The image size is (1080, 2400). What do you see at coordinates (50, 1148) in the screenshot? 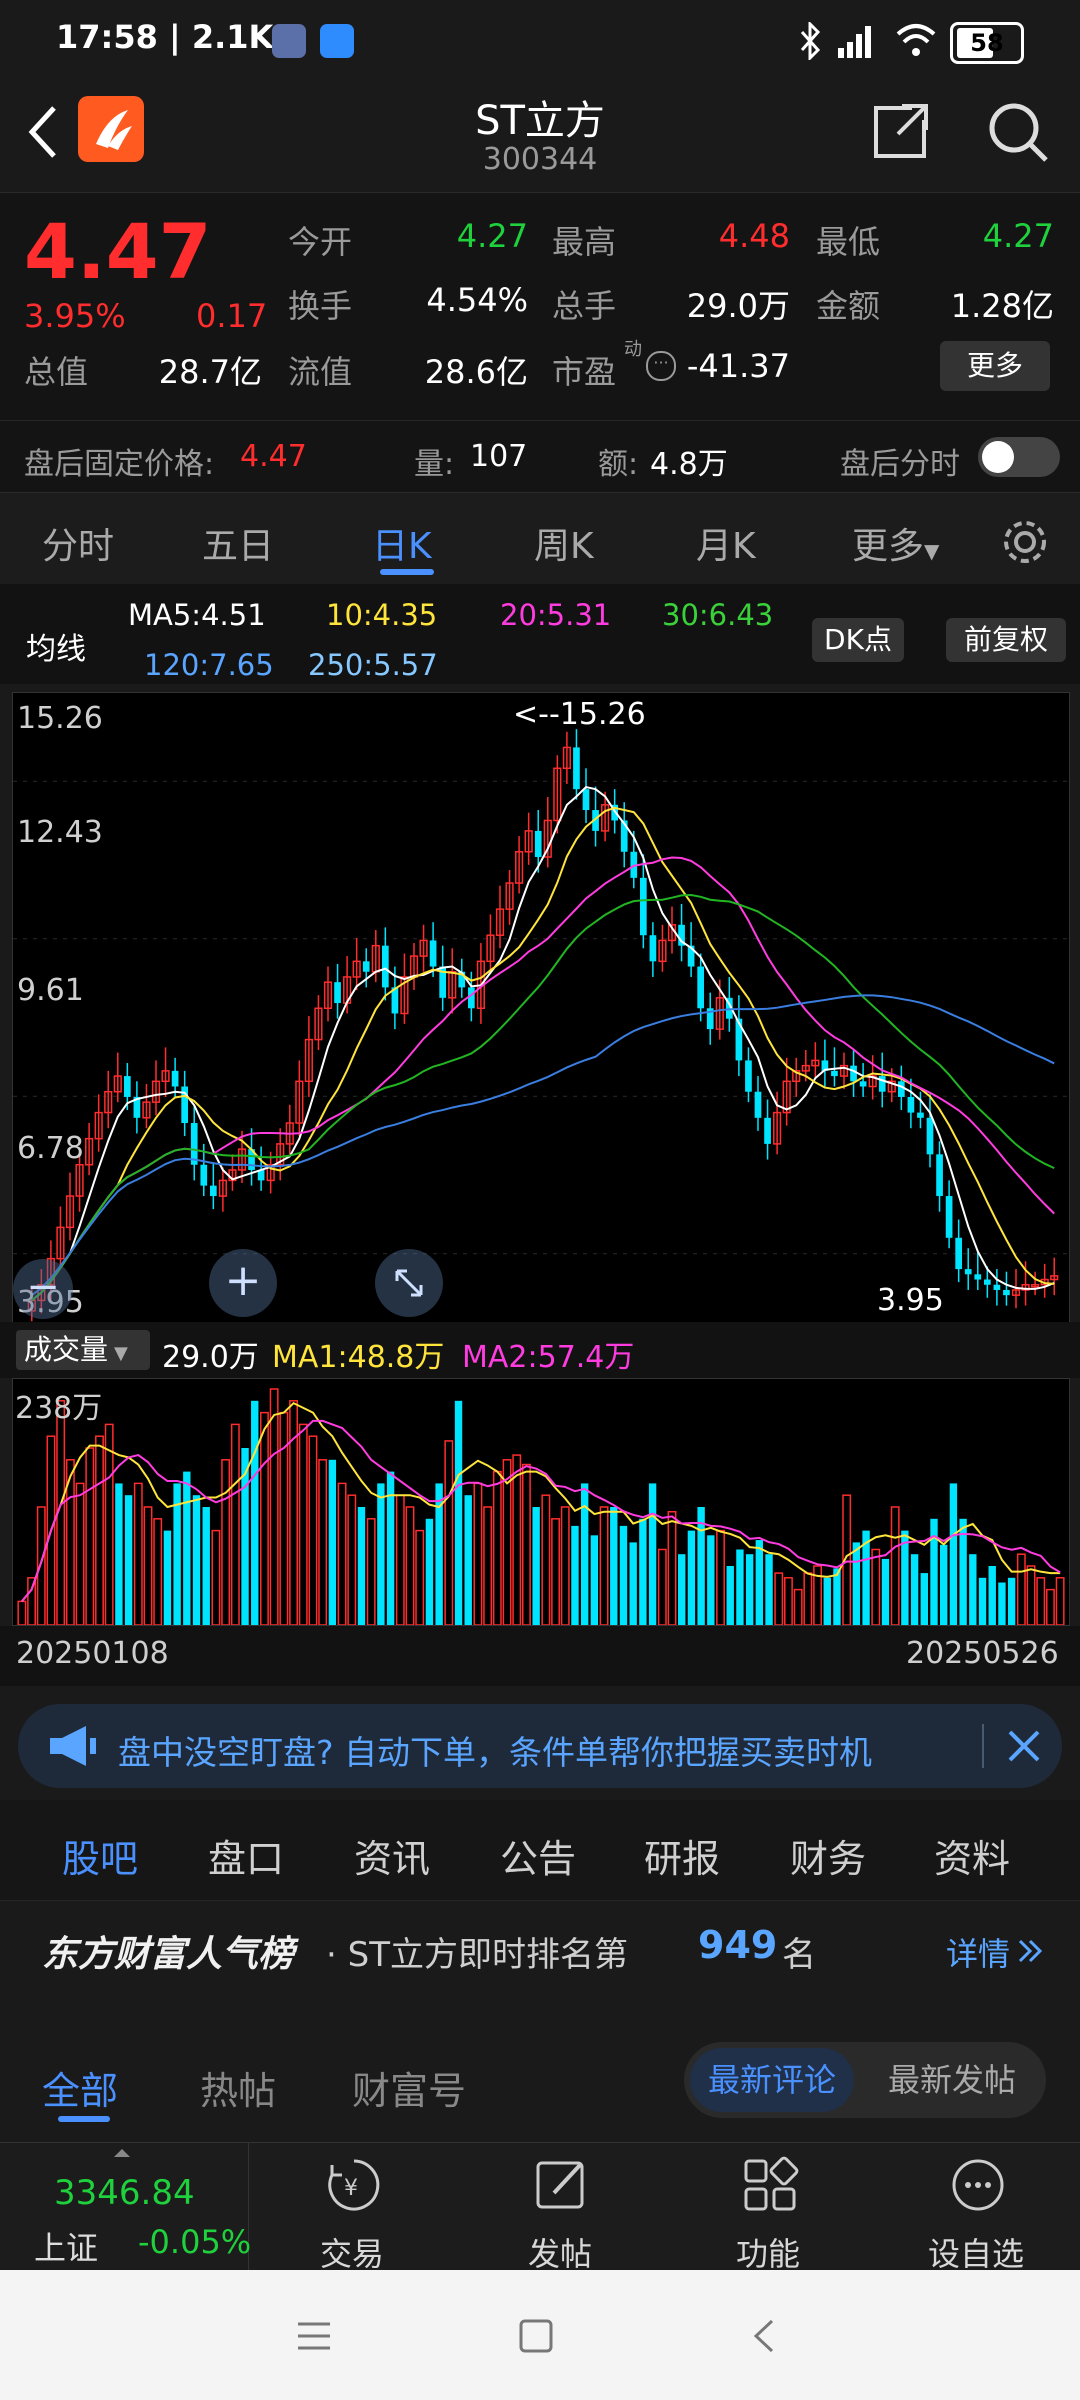
I see `y-tick-4: 6.78` at bounding box center [50, 1148].